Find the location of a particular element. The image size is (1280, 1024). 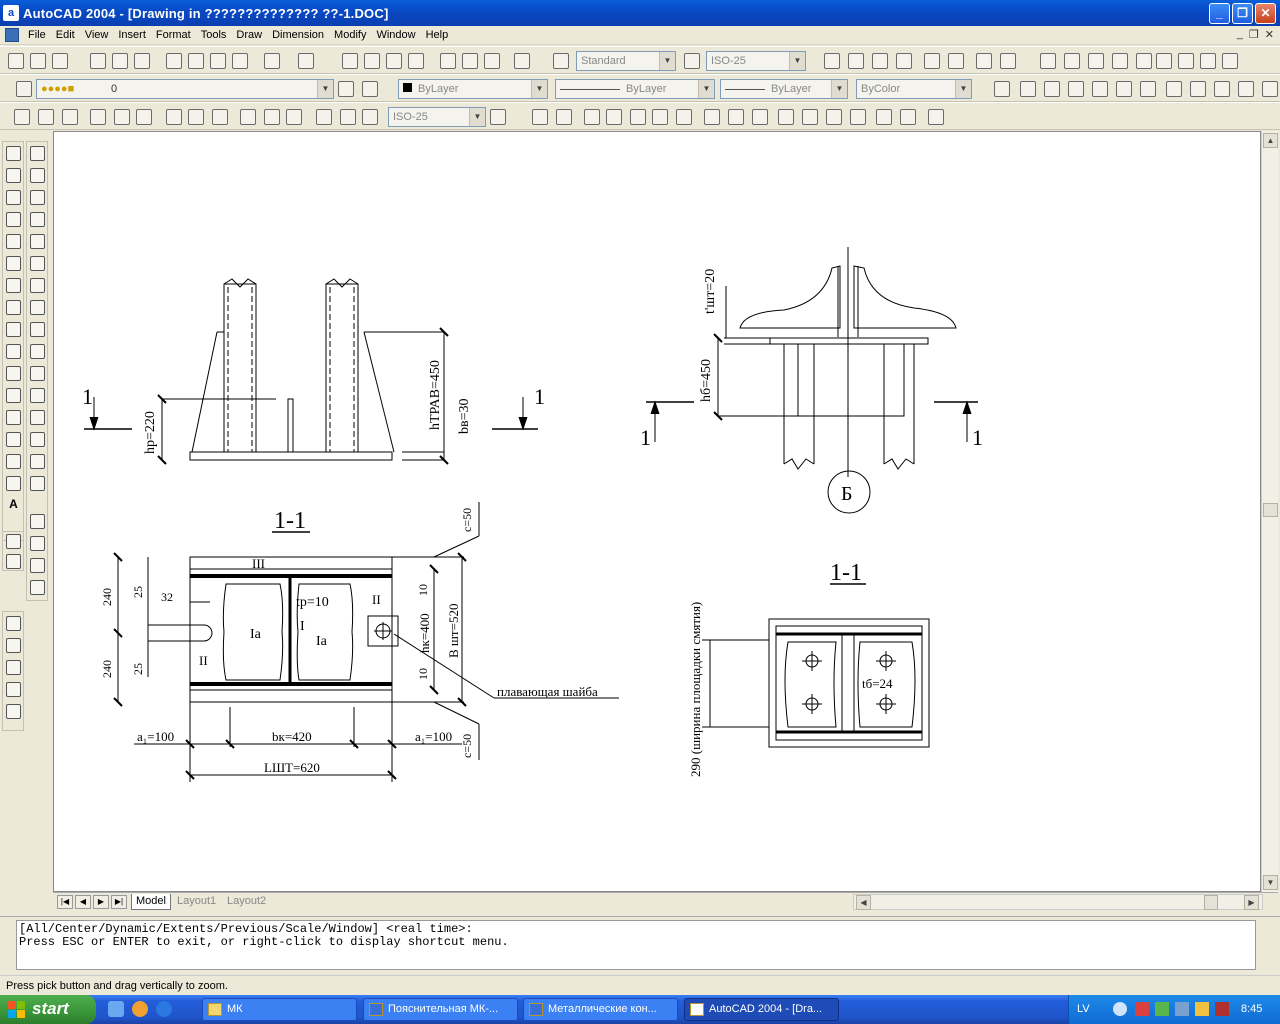

zoom-extents-icon is located at coordinates (1008, 61).